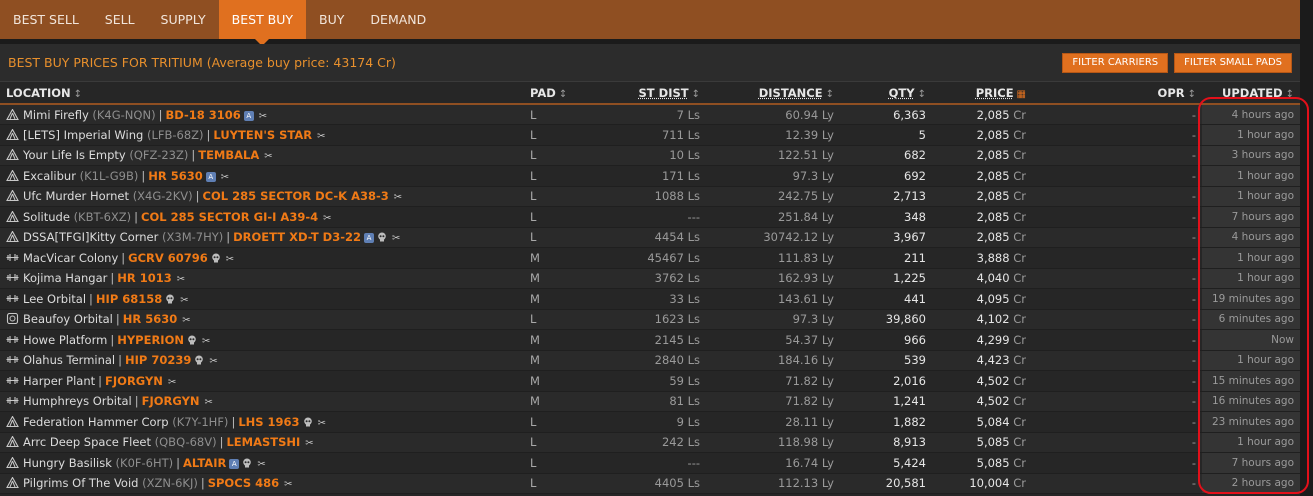 Image resolution: width=1313 pixels, height=496 pixels. I want to click on system-link: LUYTEN'S STAR, so click(262, 135).